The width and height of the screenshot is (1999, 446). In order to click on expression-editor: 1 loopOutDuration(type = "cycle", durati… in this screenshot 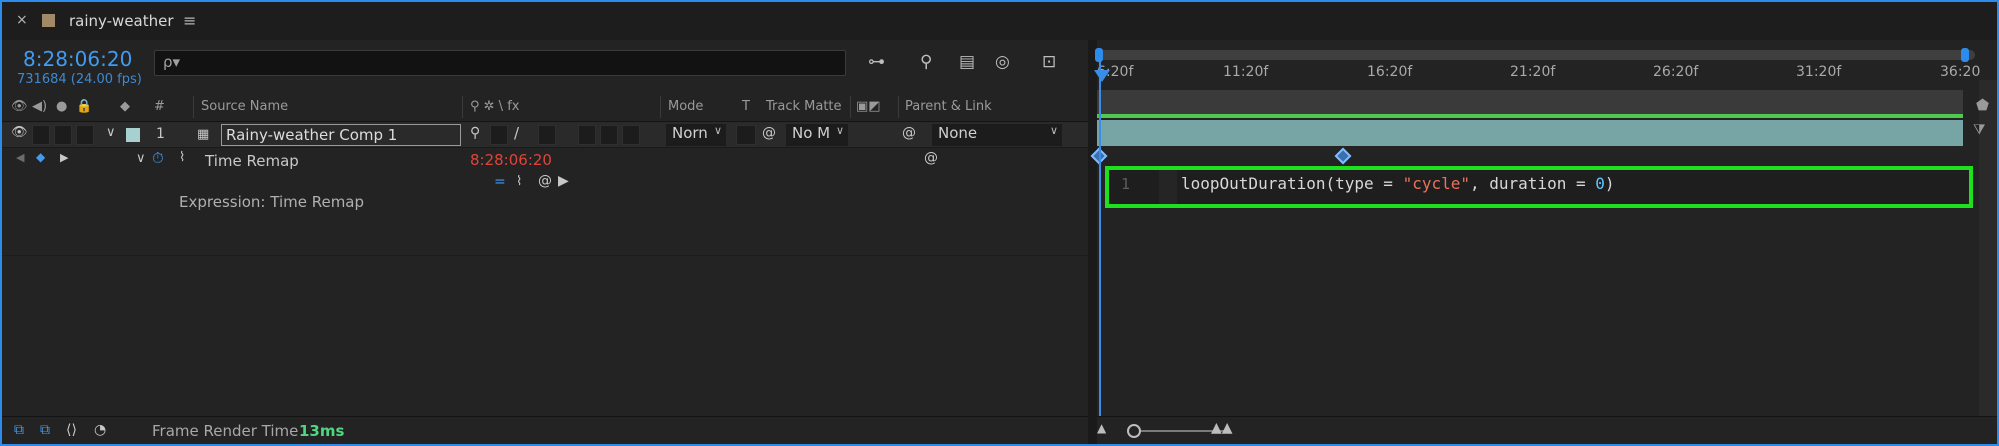, I will do `click(1539, 187)`.